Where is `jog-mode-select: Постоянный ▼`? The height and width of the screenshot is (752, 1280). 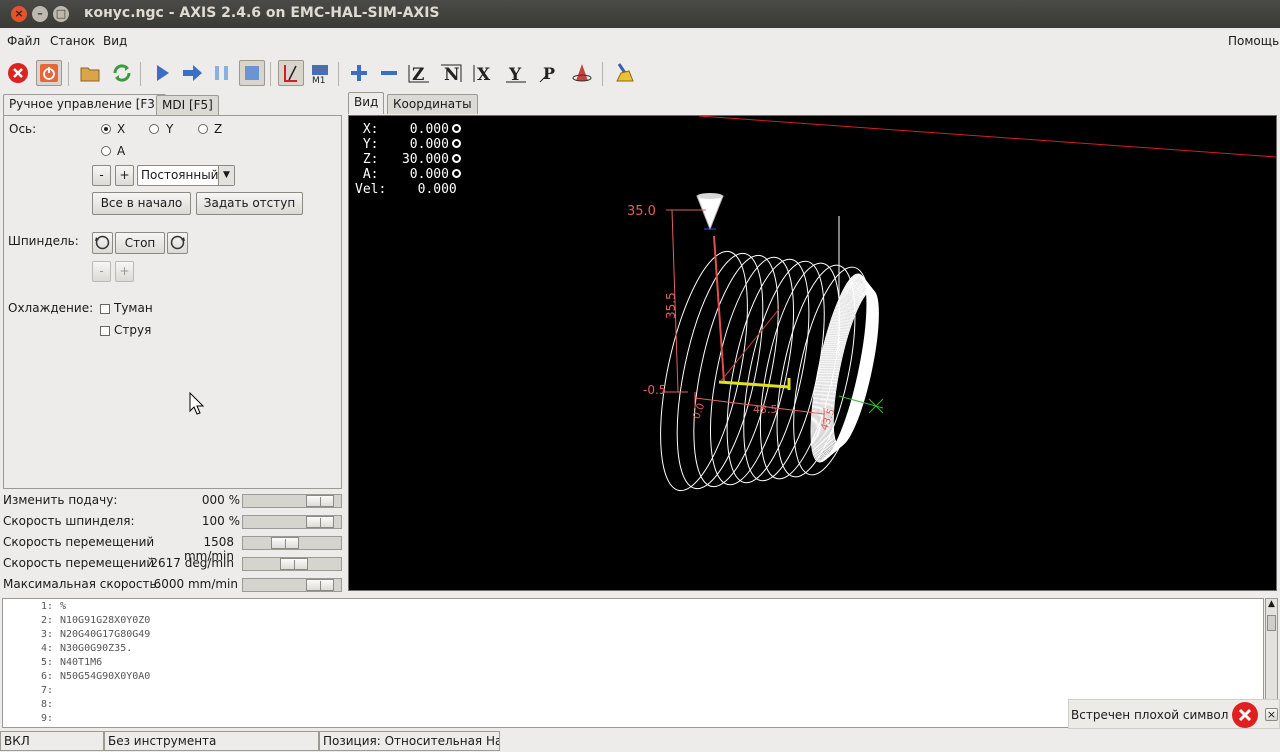 jog-mode-select: Постоянный ▼ is located at coordinates (186, 175).